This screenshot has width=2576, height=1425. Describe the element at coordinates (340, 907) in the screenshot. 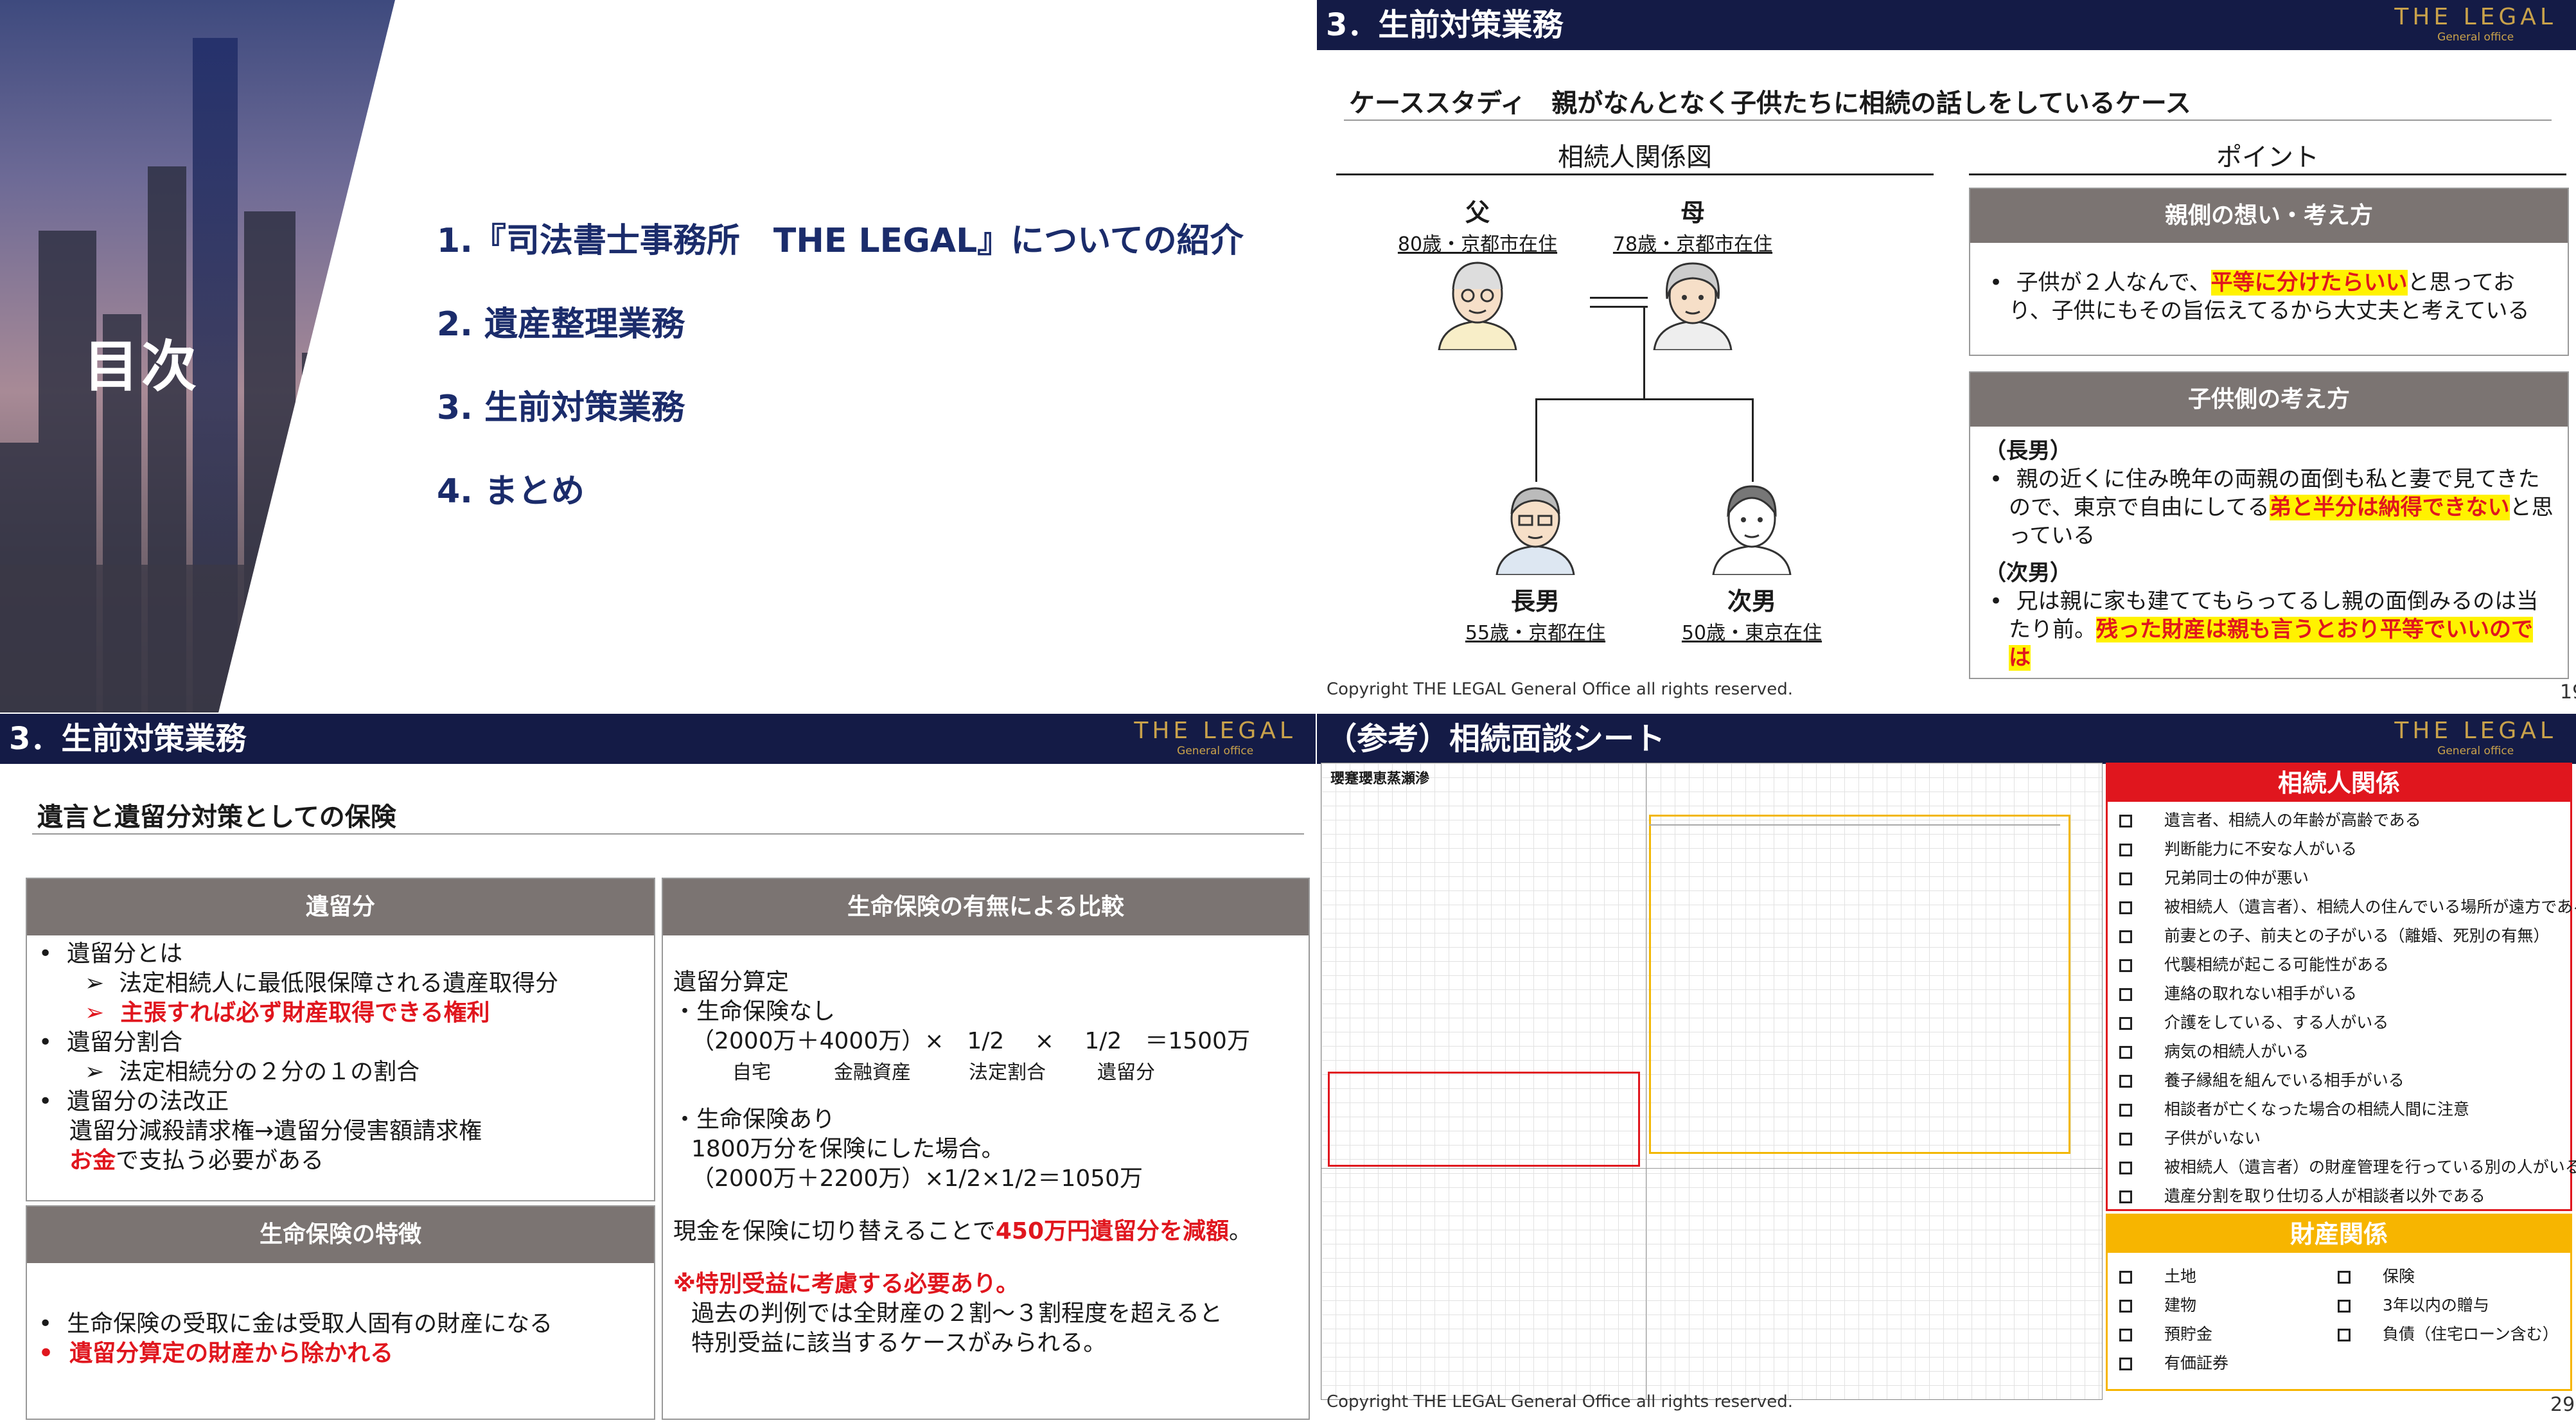

I see `iryubun-title: 遺留分` at that location.